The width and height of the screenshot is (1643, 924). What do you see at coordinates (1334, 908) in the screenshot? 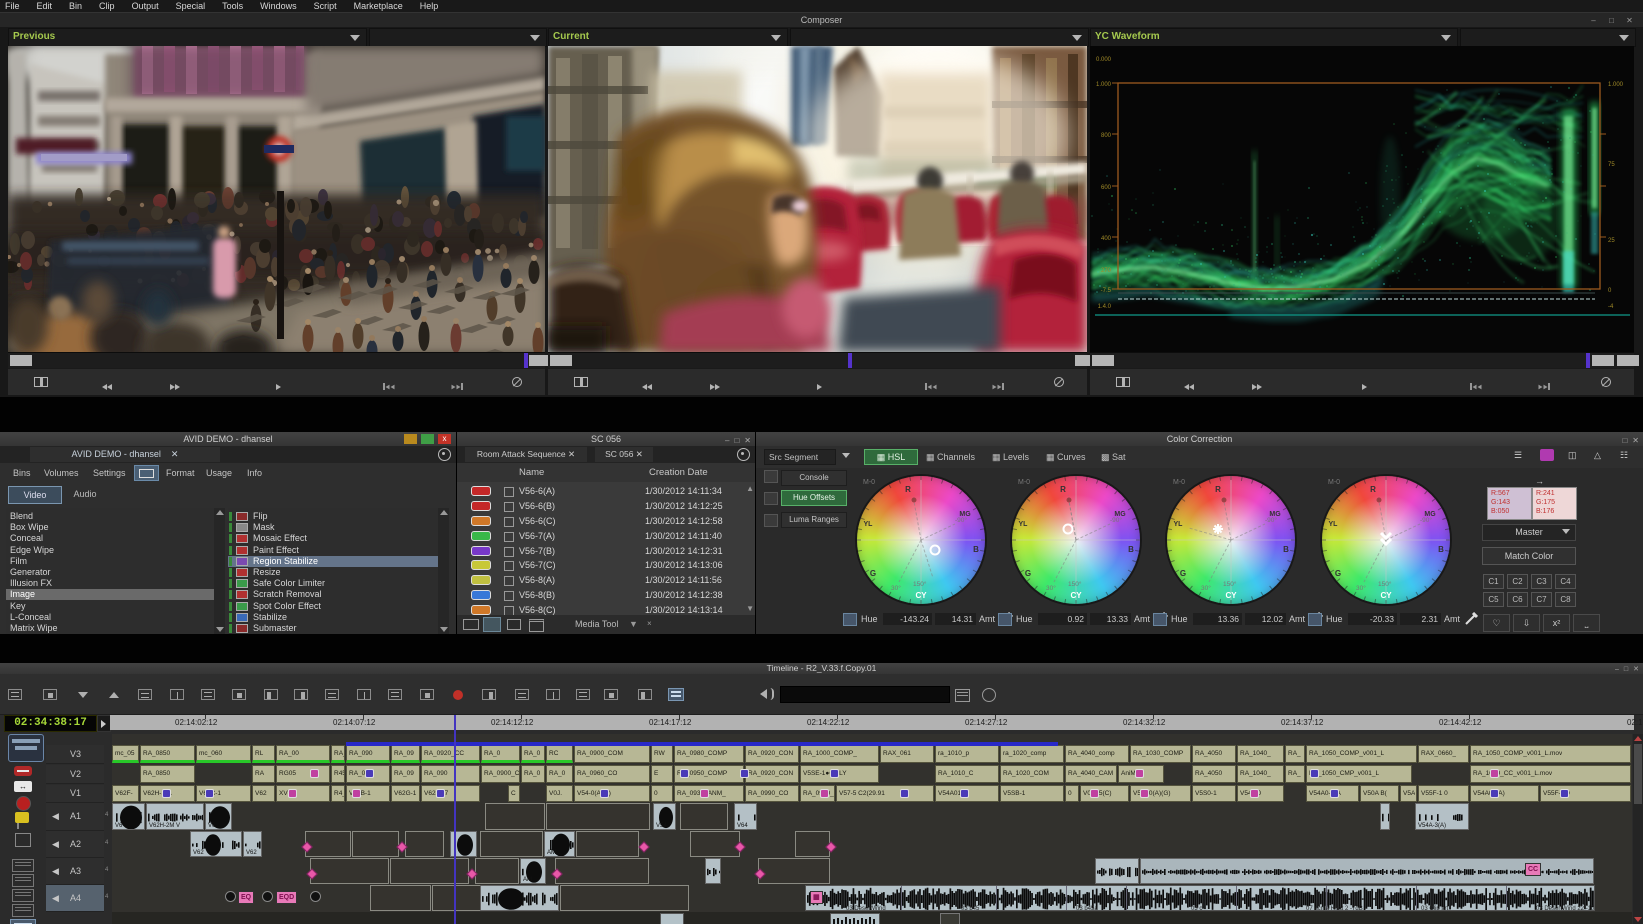
I see `svg-text: 07 acma Heat 2 -7dB` at bounding box center [1334, 908].